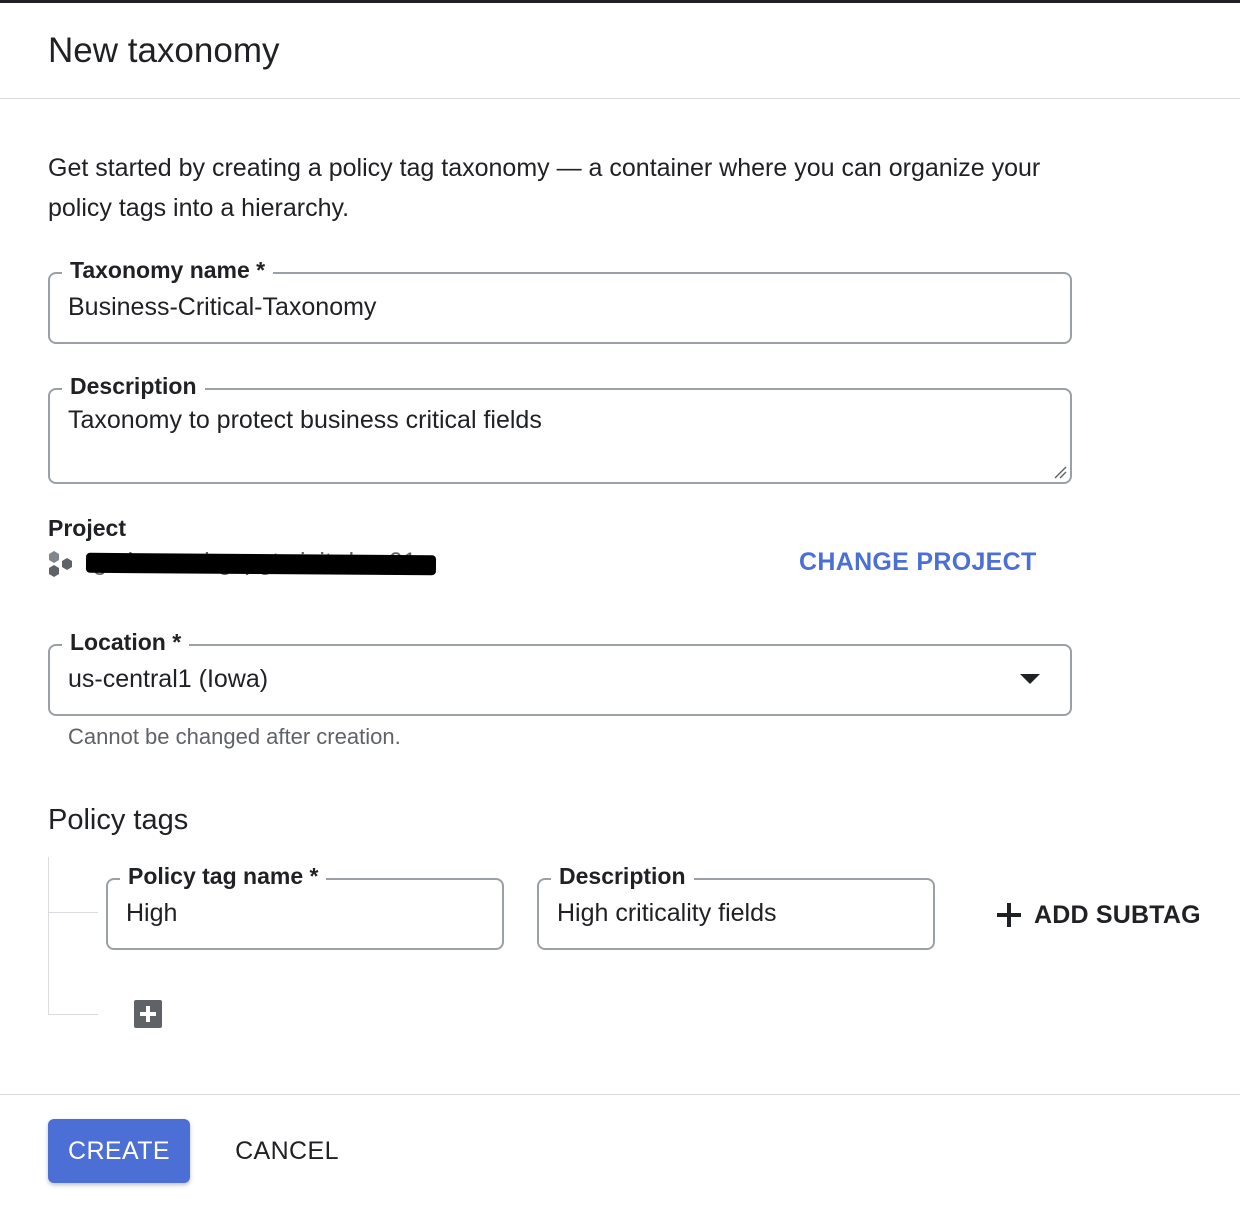 The height and width of the screenshot is (1216, 1240). I want to click on add-policy-tag-button, so click(148, 1014).